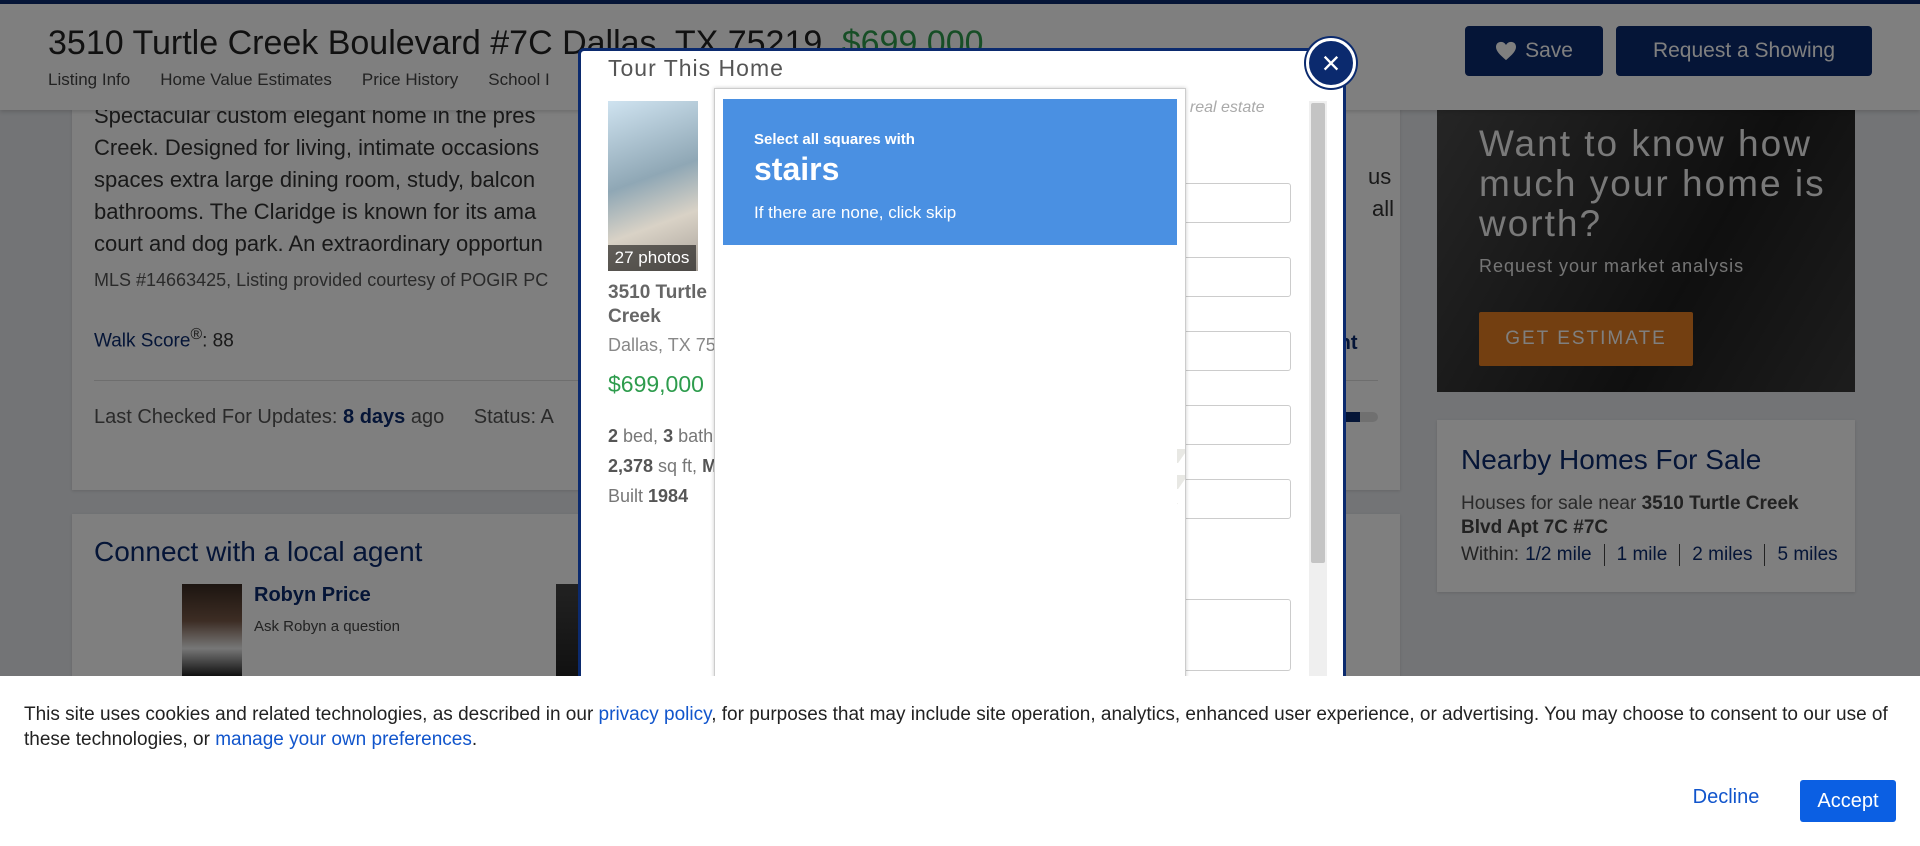 The height and width of the screenshot is (846, 1920). Describe the element at coordinates (1219, 107) in the screenshot. I see `form-hint: al real estate` at that location.